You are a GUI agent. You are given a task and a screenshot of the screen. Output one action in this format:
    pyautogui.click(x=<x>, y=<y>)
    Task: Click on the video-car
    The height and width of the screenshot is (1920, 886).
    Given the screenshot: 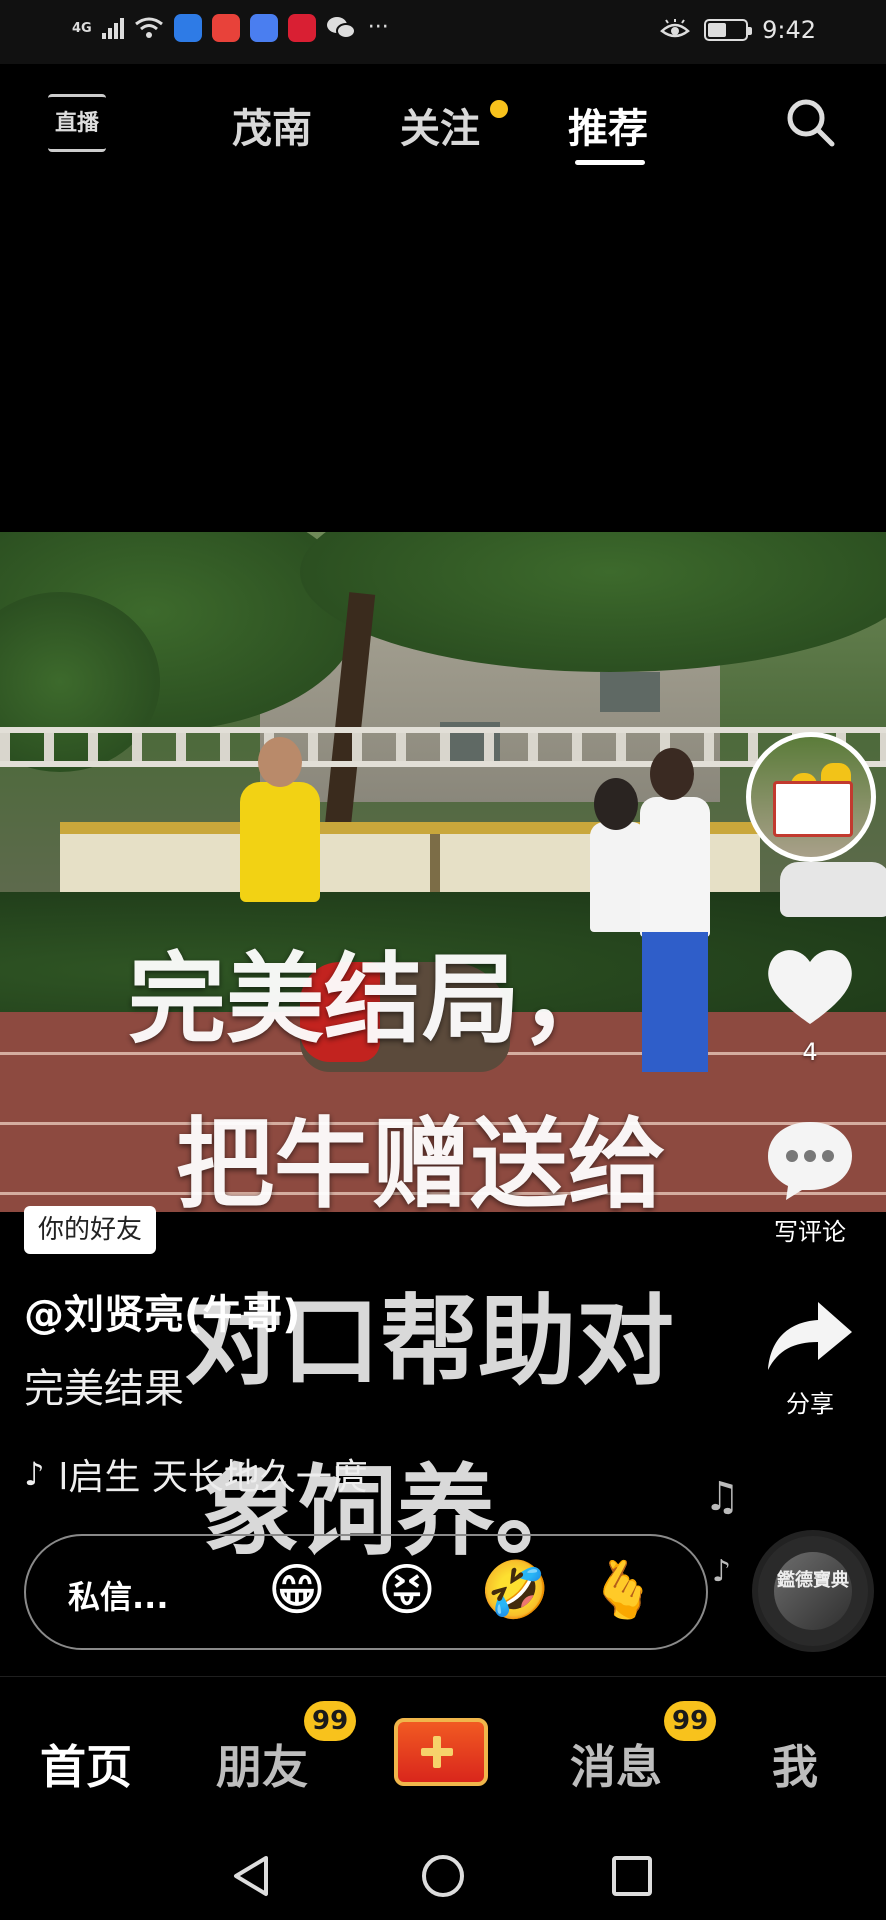 What is the action you would take?
    pyautogui.click(x=833, y=889)
    